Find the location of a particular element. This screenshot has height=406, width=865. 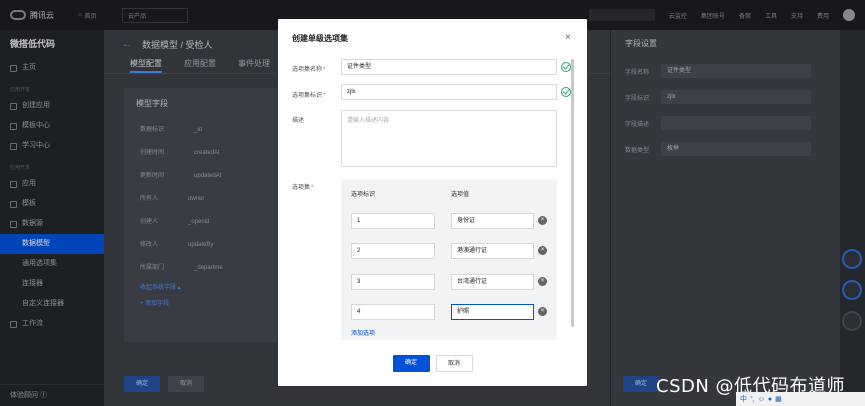

id-label: 选项集标识* is located at coordinates (309, 96).